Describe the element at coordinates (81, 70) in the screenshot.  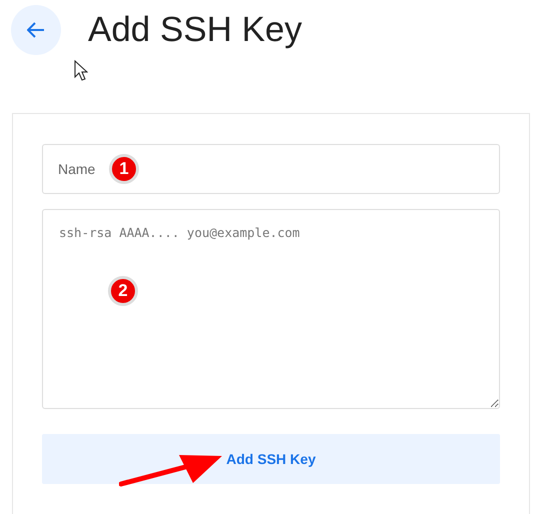
I see `cursor-icon` at that location.